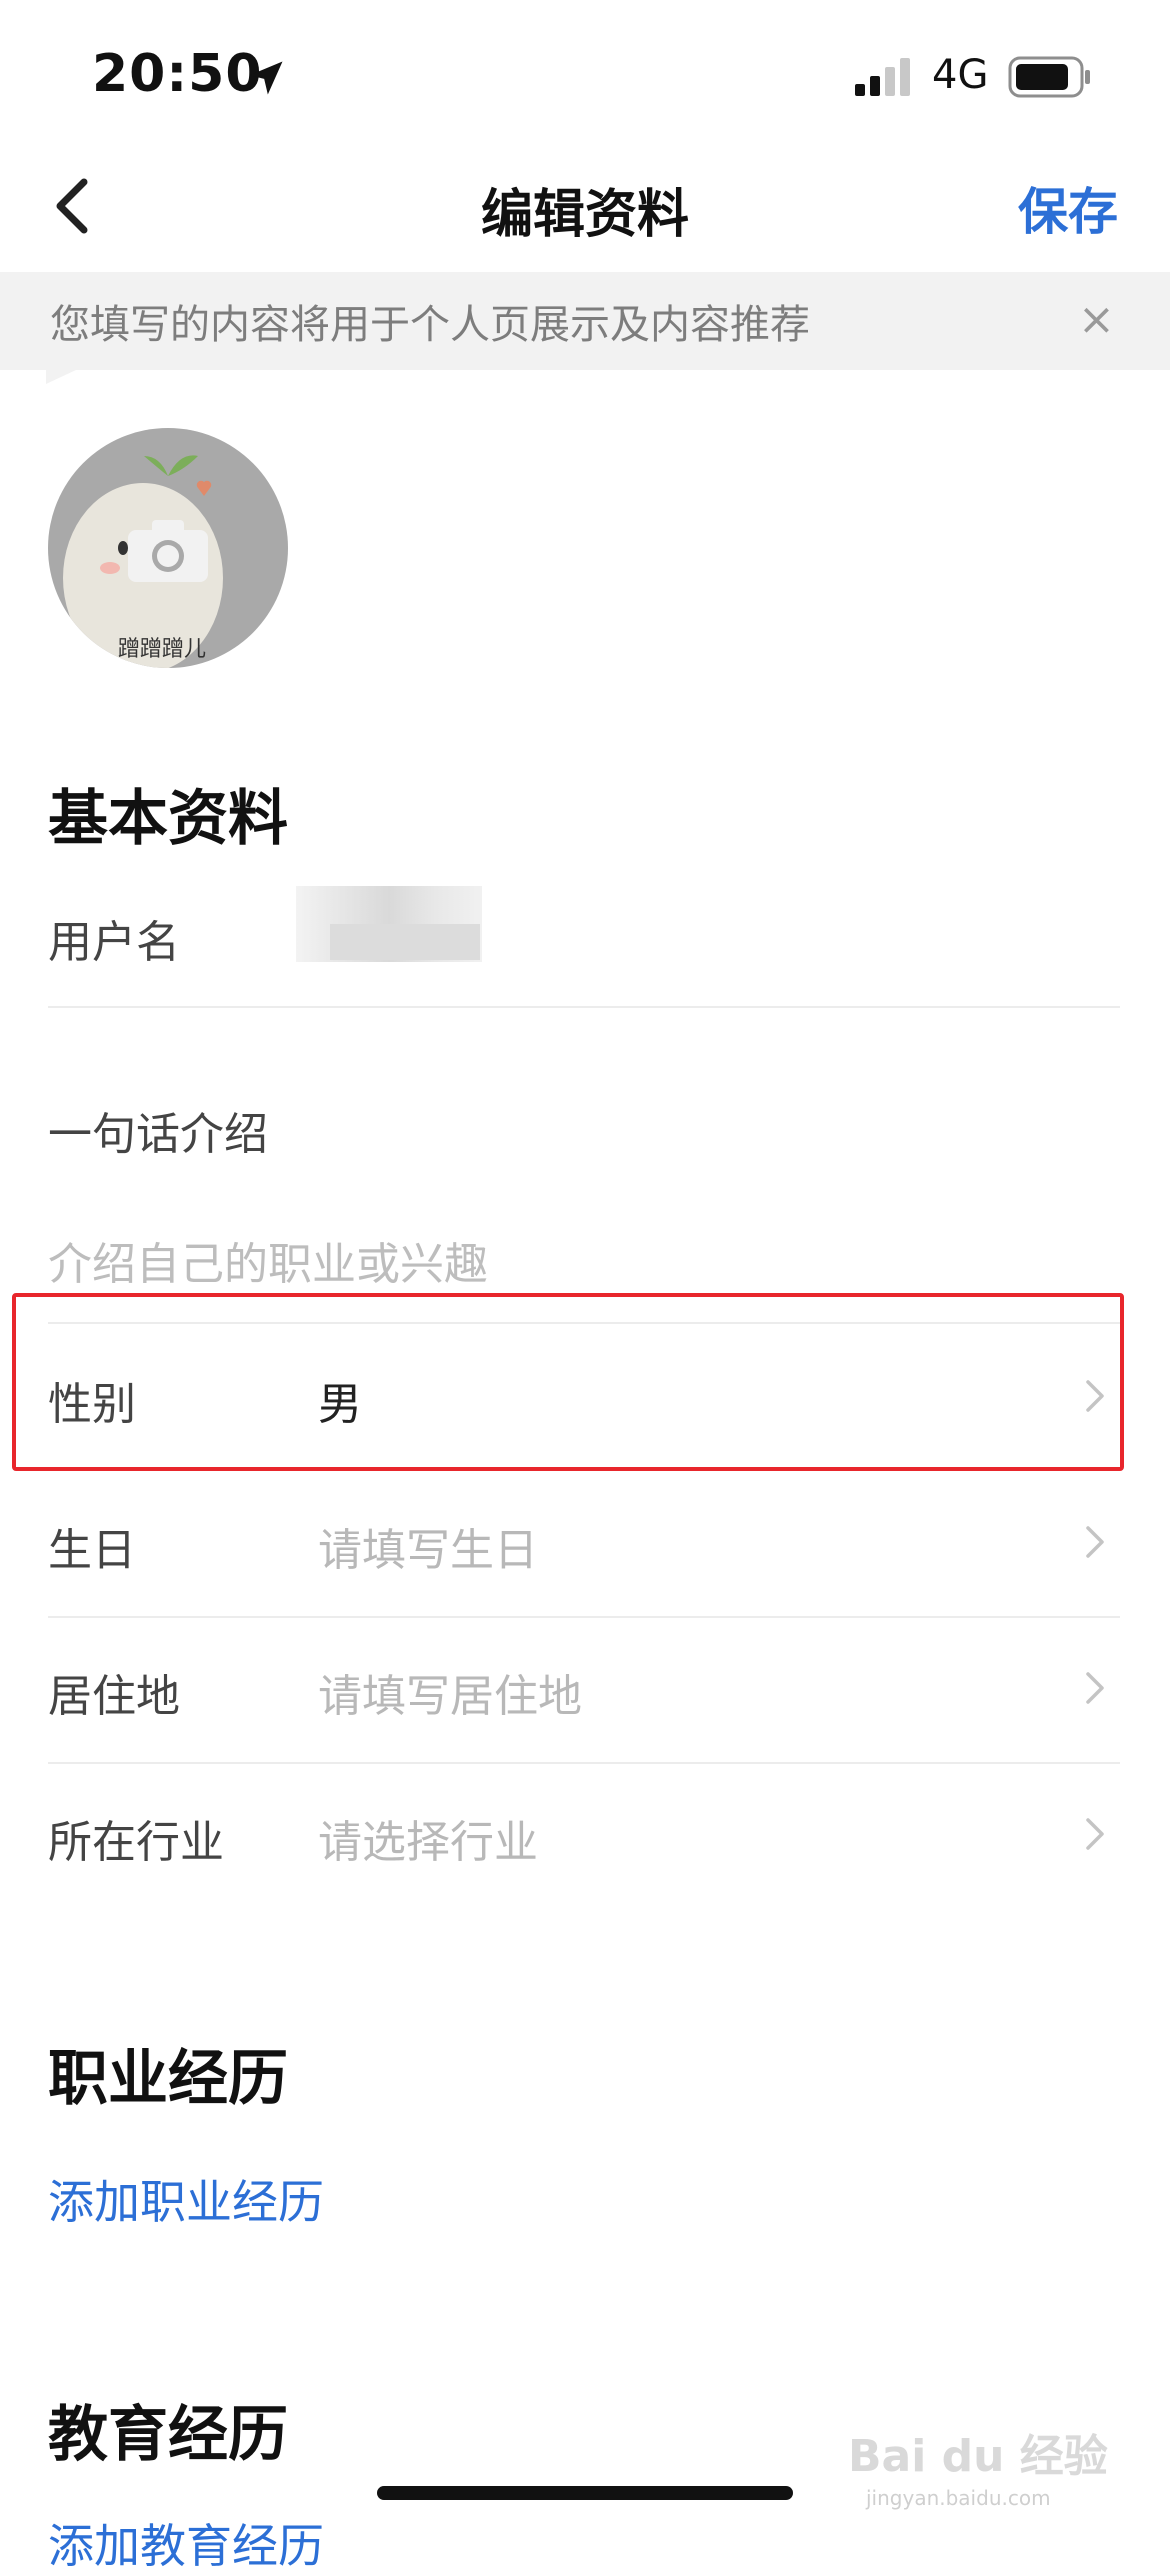 The width and height of the screenshot is (1170, 2576). Describe the element at coordinates (61, 377) in the screenshot. I see `tip-pointer` at that location.